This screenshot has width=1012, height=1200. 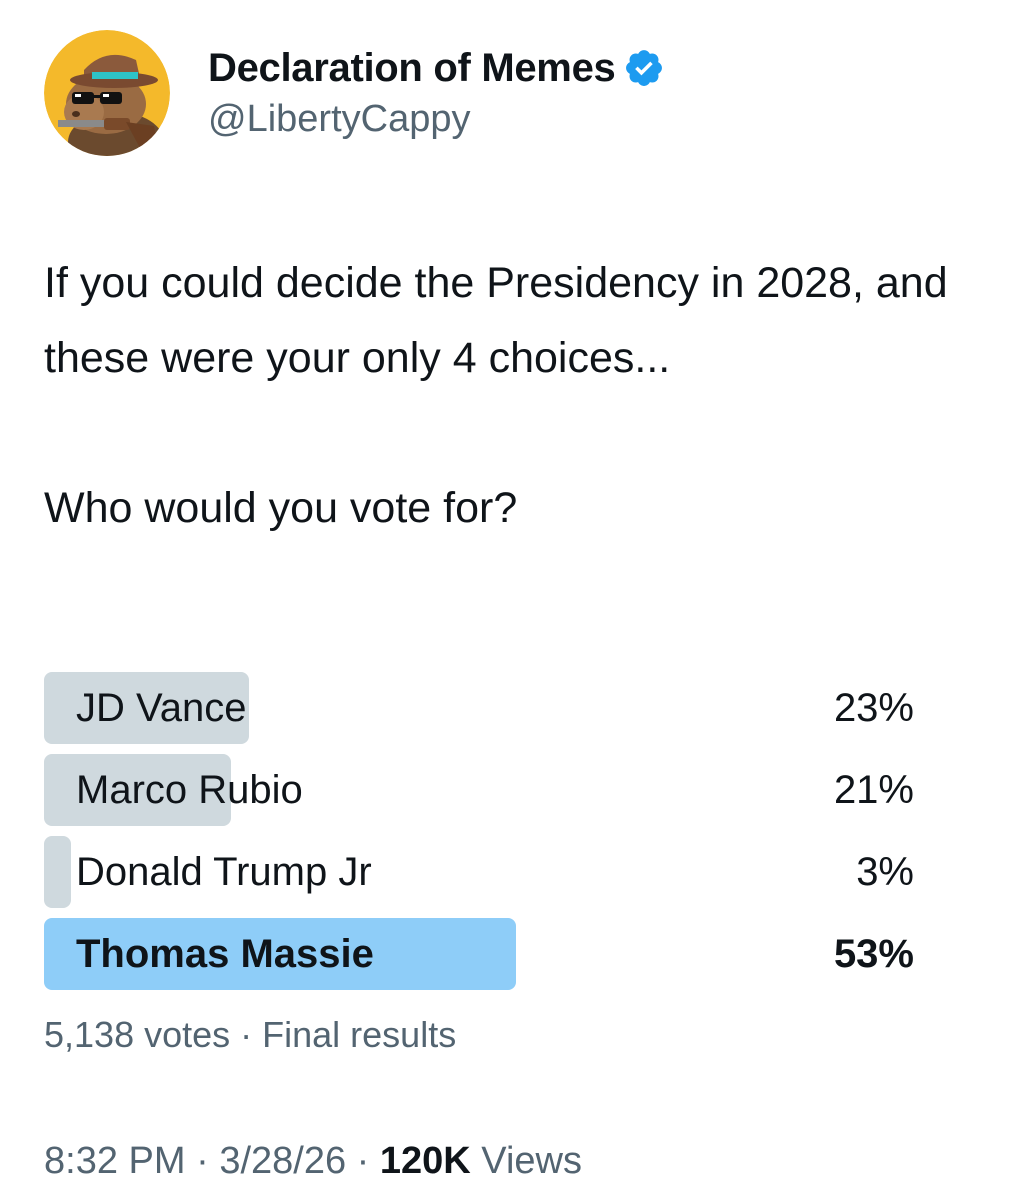 What do you see at coordinates (644, 68) in the screenshot?
I see `verified-badge-icon` at bounding box center [644, 68].